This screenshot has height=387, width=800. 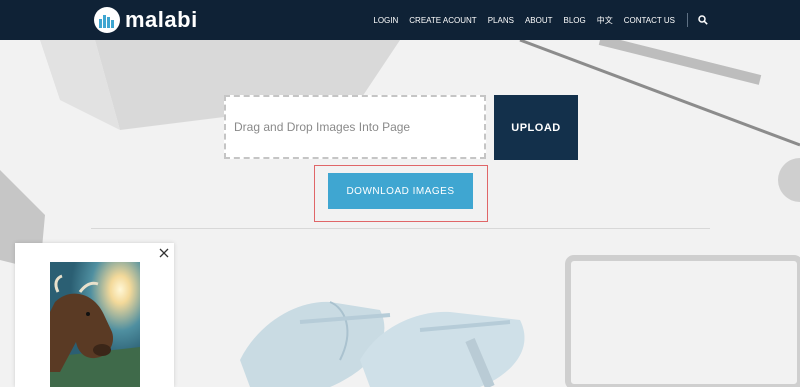 I want to click on drop-zone-text: Drag and Drop Images Into Page, so click(x=322, y=127).